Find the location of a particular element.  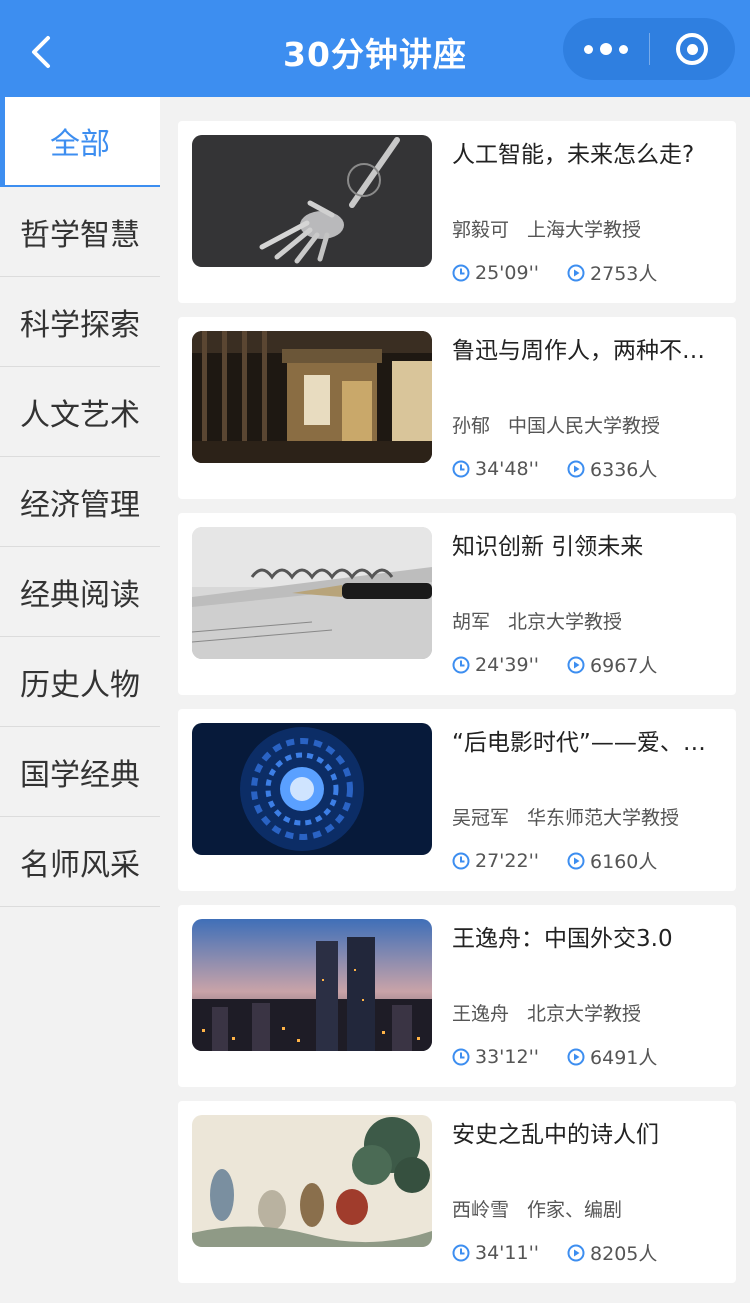

lecture-duration: 34'11'' is located at coordinates (507, 1252).